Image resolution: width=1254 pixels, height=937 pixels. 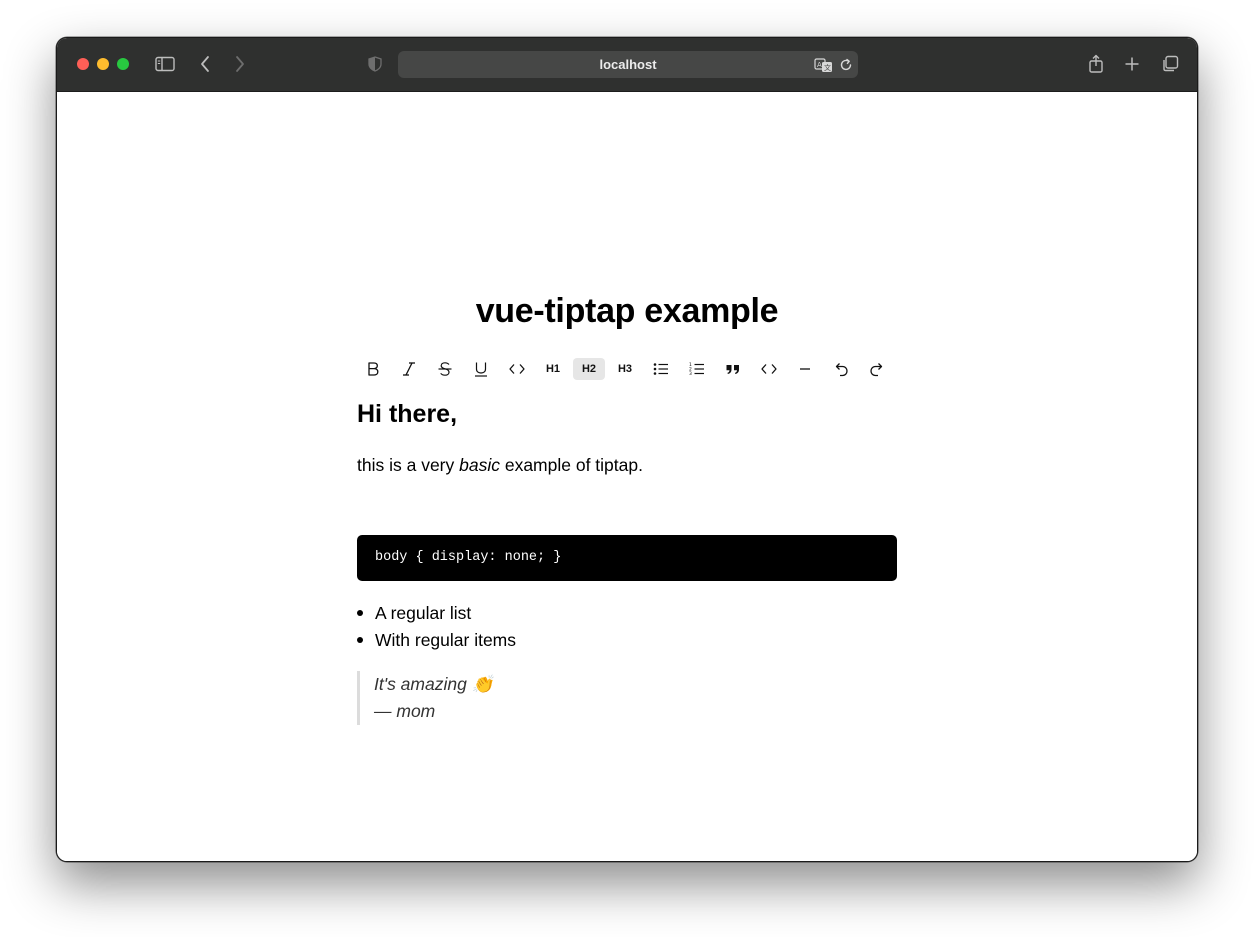 What do you see at coordinates (1170, 64) in the screenshot?
I see `tabs-overview-icon` at bounding box center [1170, 64].